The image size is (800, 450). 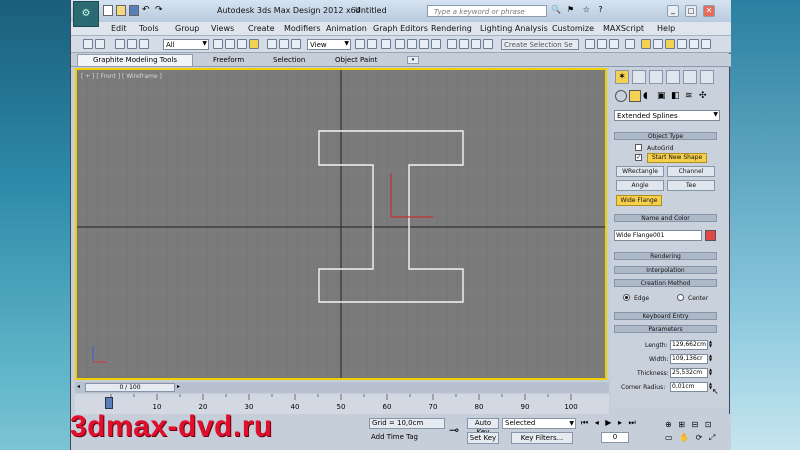 I want to click on keyboard-shortcut-icon, so click(x=386, y=44).